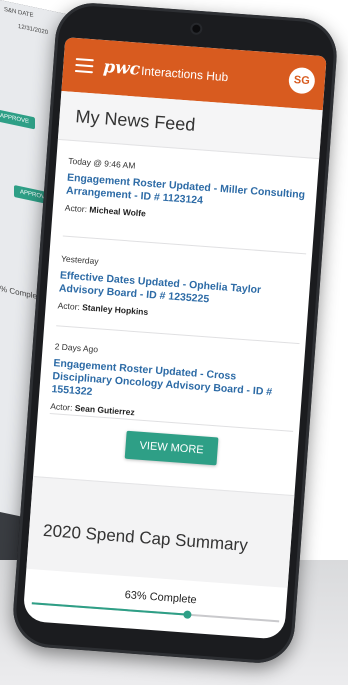  I want to click on laptop-date: 12/31/2020, so click(33, 30).